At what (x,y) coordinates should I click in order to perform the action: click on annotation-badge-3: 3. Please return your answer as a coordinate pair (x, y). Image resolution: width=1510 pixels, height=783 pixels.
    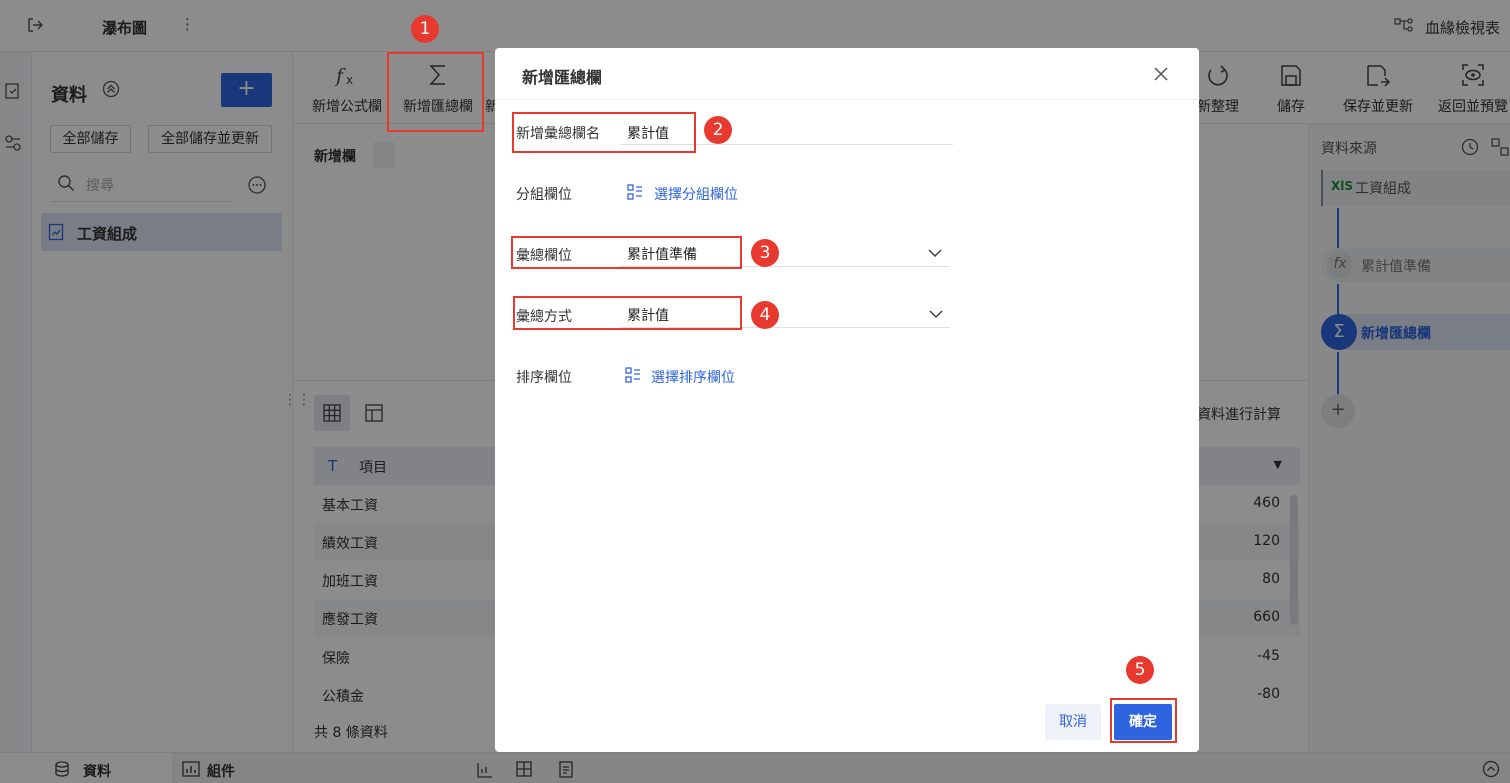
    Looking at the image, I should click on (765, 253).